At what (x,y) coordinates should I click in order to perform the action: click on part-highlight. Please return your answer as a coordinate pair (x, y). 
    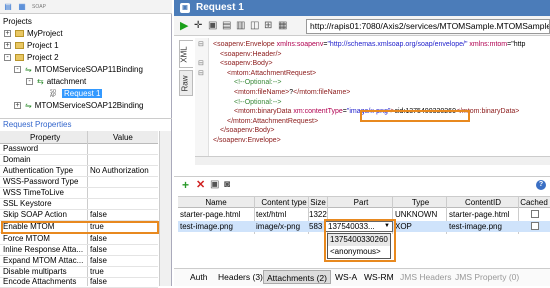
    Looking at the image, I should click on (360, 240).